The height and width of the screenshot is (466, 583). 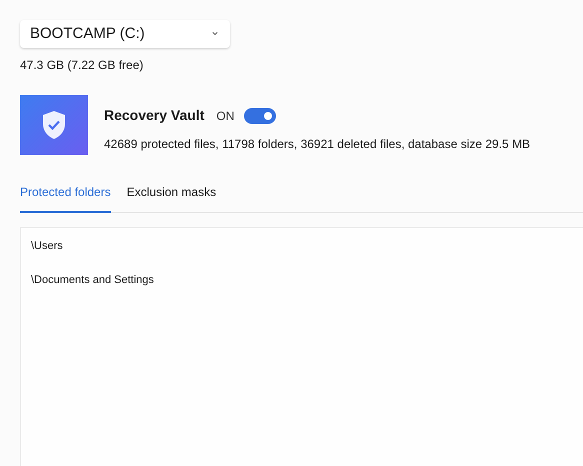 What do you see at coordinates (154, 115) in the screenshot?
I see `vault-title: Recovery Vault` at bounding box center [154, 115].